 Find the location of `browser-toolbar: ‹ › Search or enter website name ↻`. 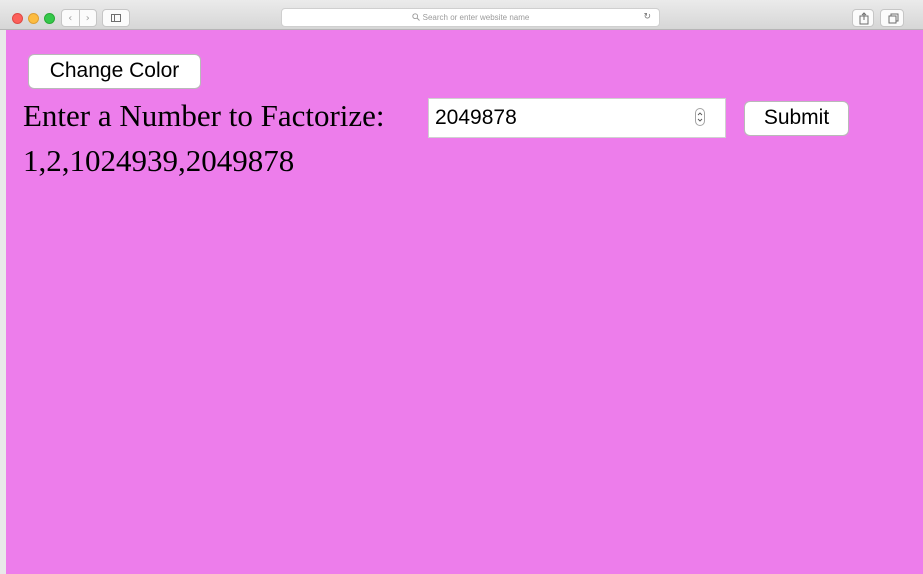

browser-toolbar: ‹ › Search or enter website name ↻ is located at coordinates (461, 15).